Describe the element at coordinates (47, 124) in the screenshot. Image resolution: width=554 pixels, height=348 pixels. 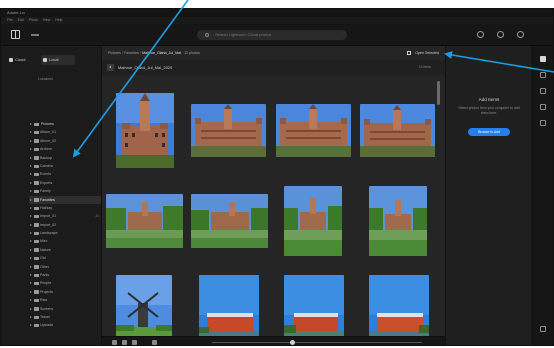
I see `tree-item-label: Pictures` at that location.